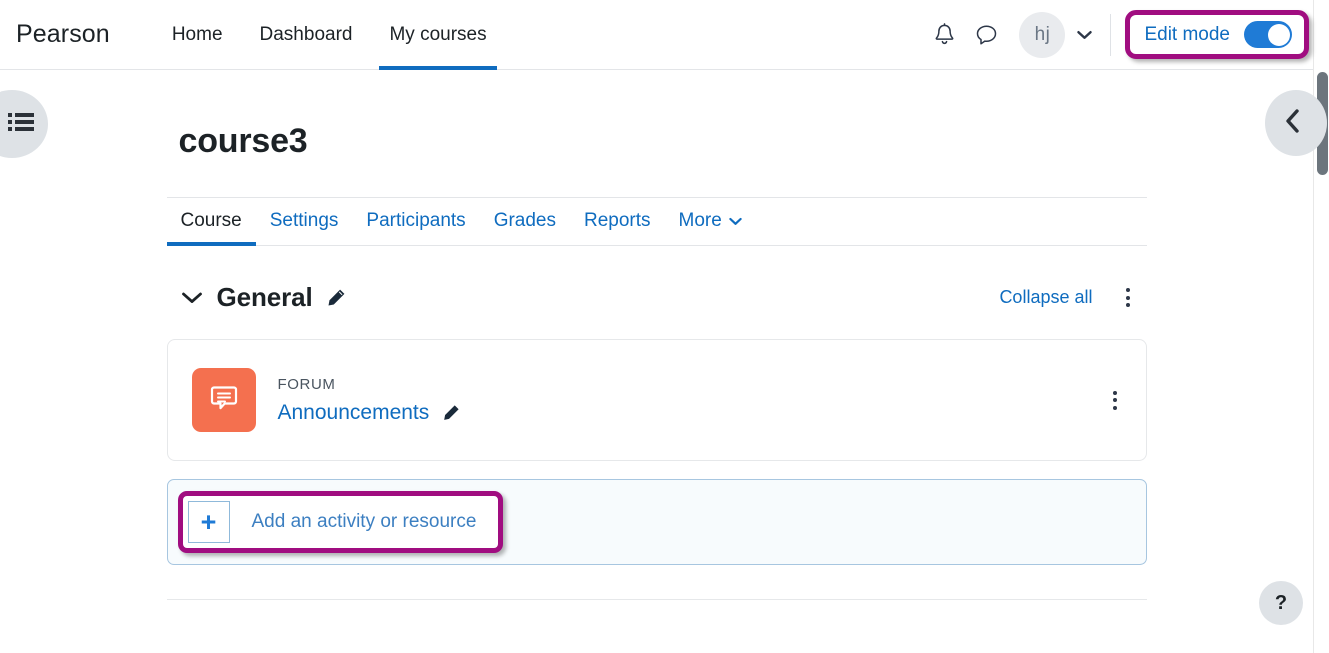  I want to click on section-bottom-divider, so click(656, 599).